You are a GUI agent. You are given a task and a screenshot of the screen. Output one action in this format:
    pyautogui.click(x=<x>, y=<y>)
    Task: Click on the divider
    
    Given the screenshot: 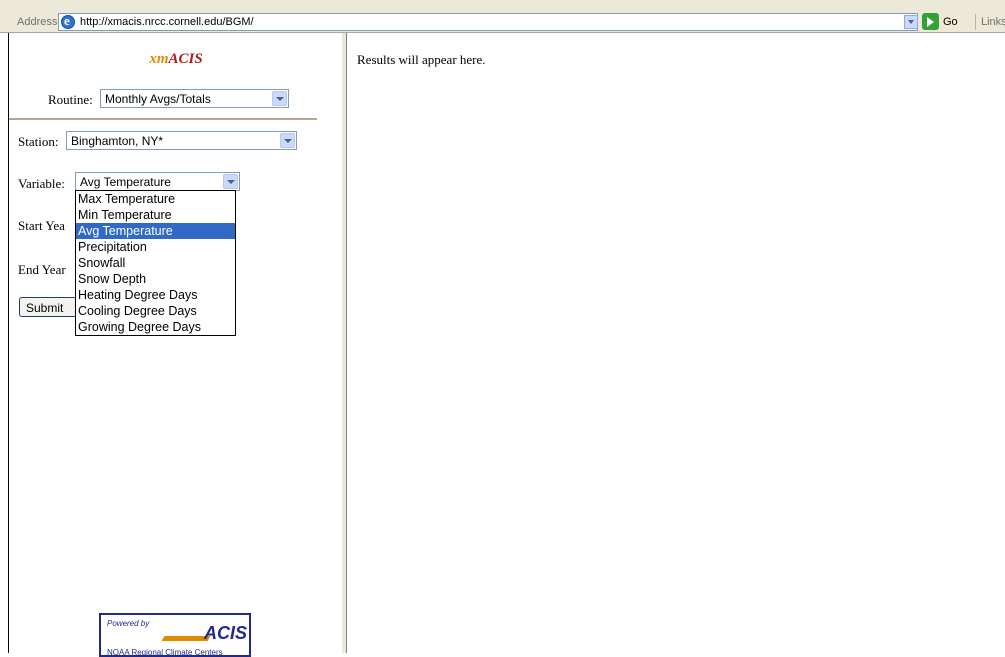 What is the action you would take?
    pyautogui.click(x=163, y=119)
    